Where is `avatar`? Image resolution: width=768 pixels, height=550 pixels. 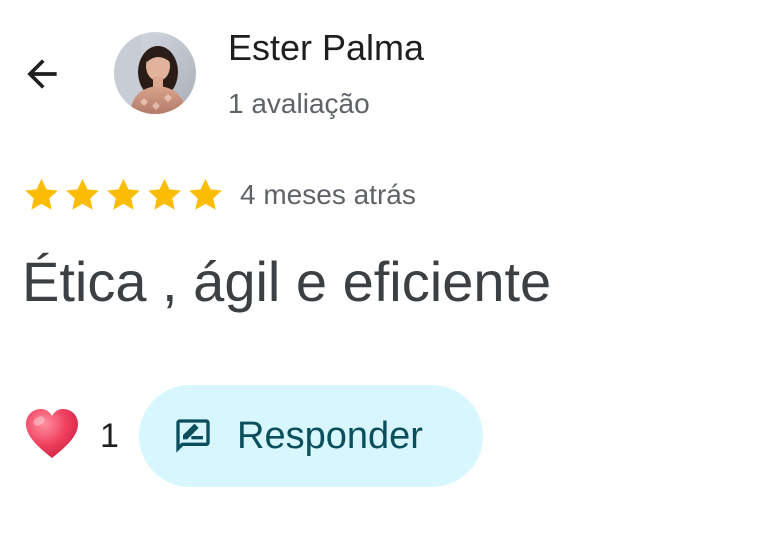 avatar is located at coordinates (155, 73).